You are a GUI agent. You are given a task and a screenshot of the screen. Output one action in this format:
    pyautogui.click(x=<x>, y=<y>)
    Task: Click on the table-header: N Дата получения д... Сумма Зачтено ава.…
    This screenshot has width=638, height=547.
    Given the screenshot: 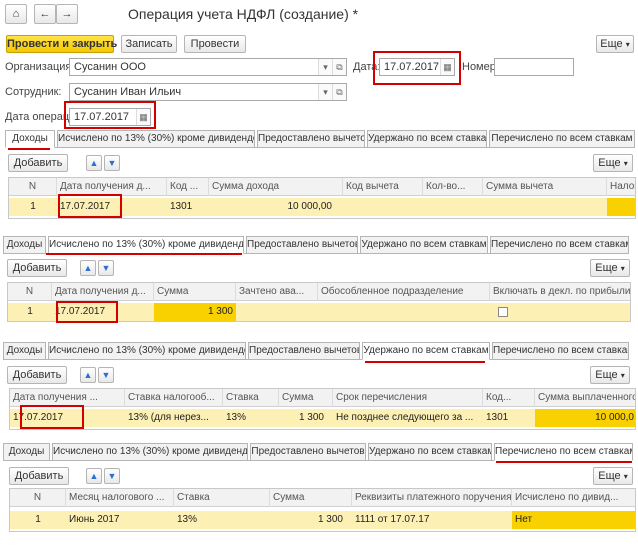 What is the action you would take?
    pyautogui.click(x=319, y=292)
    